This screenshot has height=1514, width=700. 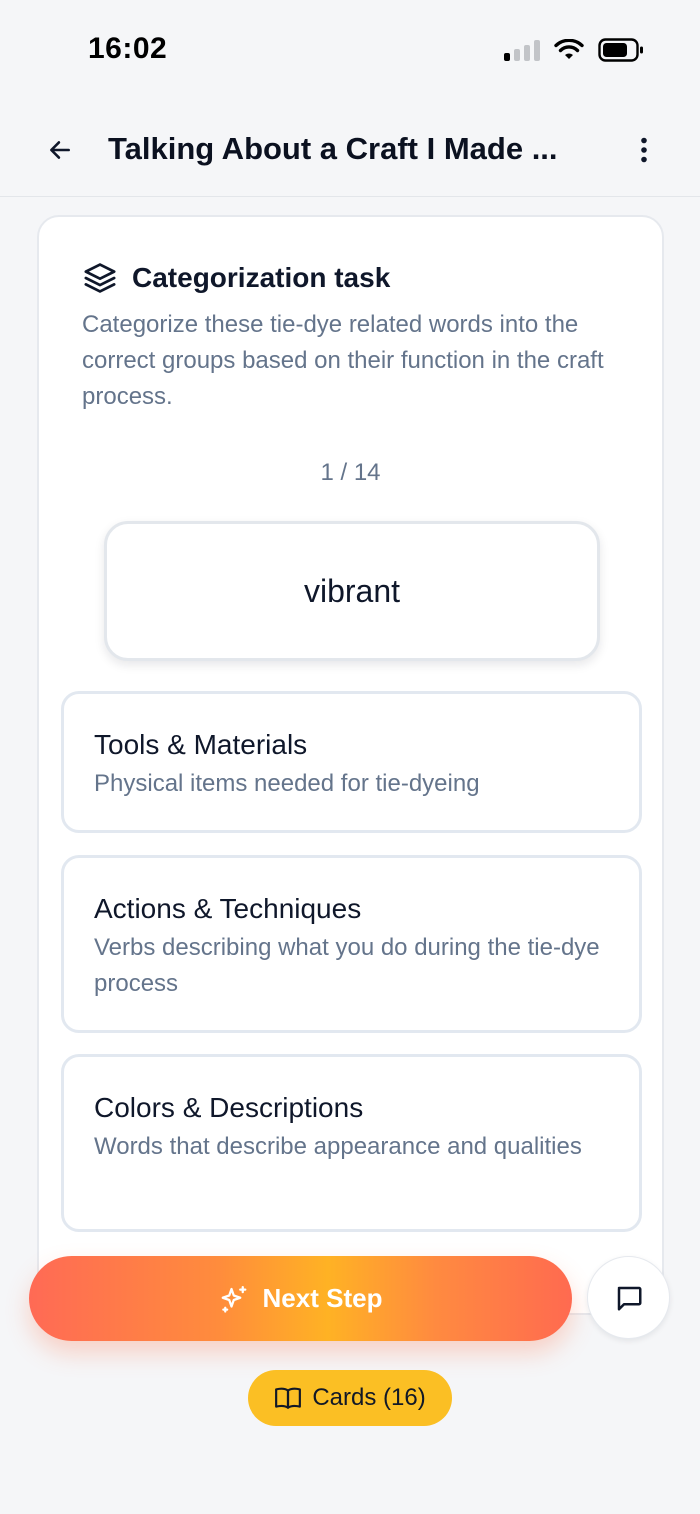 I want to click on cards-label: Cards (16), so click(x=369, y=1397).